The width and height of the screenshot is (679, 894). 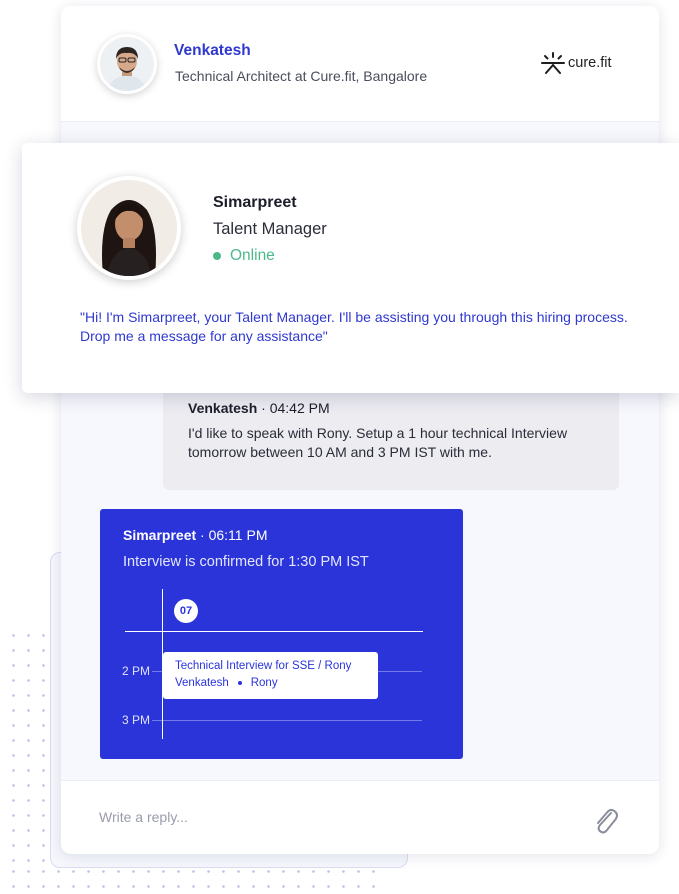 What do you see at coordinates (590, 63) in the screenshot?
I see `brand-name: cure.fit` at bounding box center [590, 63].